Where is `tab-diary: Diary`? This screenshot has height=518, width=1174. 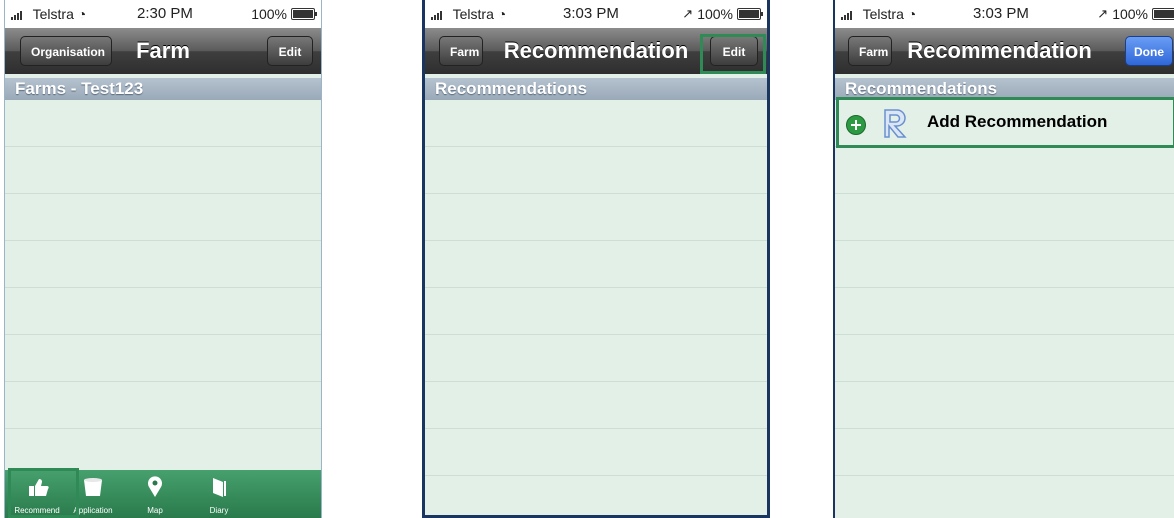 tab-diary: Diary is located at coordinates (219, 494).